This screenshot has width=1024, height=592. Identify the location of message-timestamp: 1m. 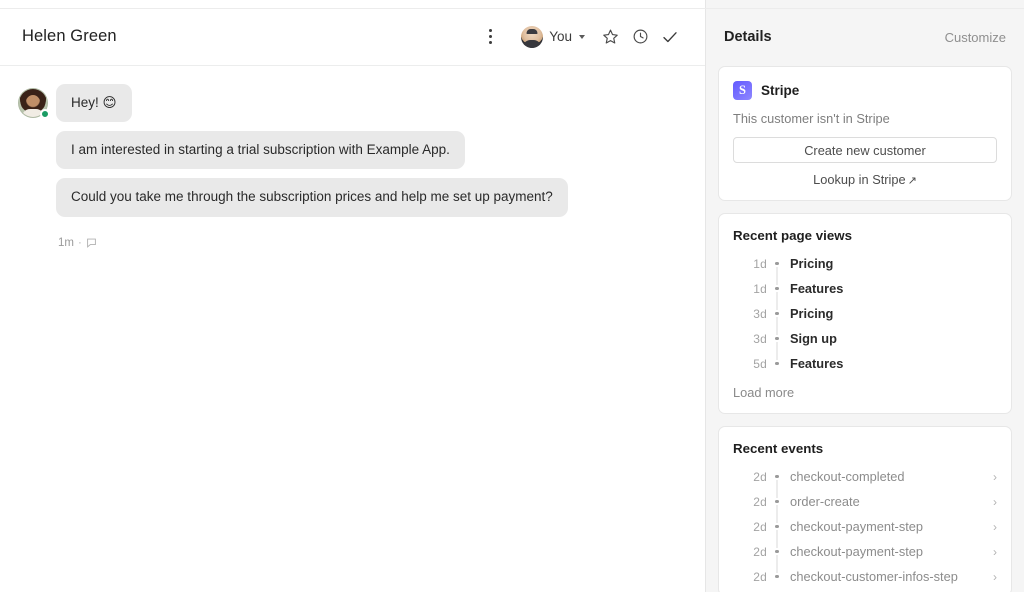
(66, 242).